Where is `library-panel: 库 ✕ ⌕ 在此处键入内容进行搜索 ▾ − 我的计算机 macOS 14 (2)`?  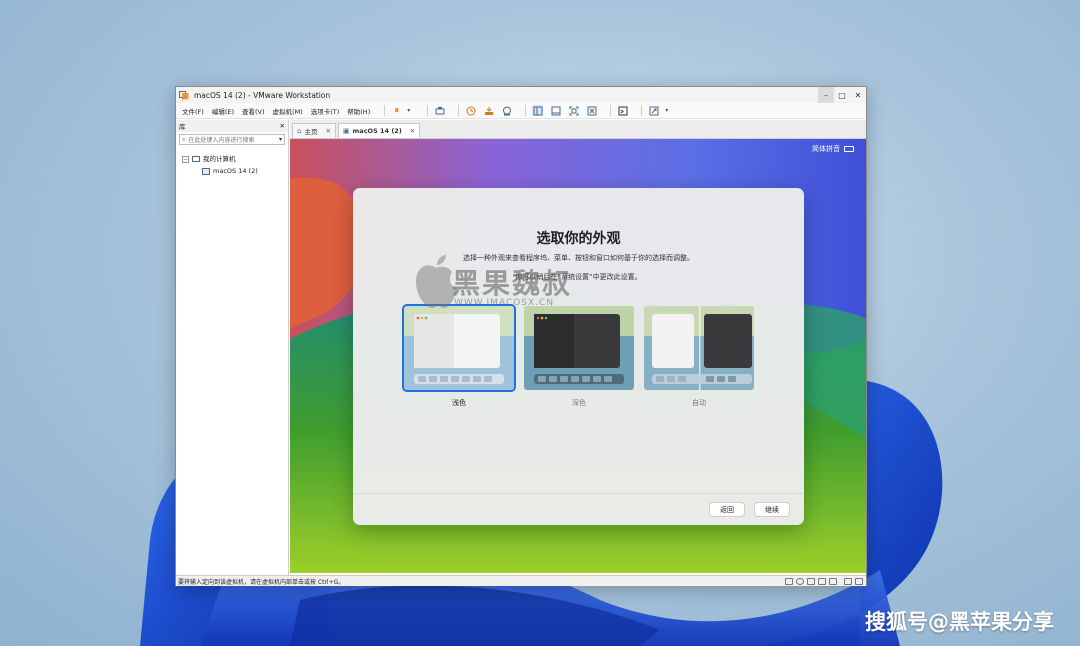
library-panel: 库 ✕ ⌕ 在此处键入内容进行搜索 ▾ − 我的计算机 macOS 14 (2) is located at coordinates (232, 347).